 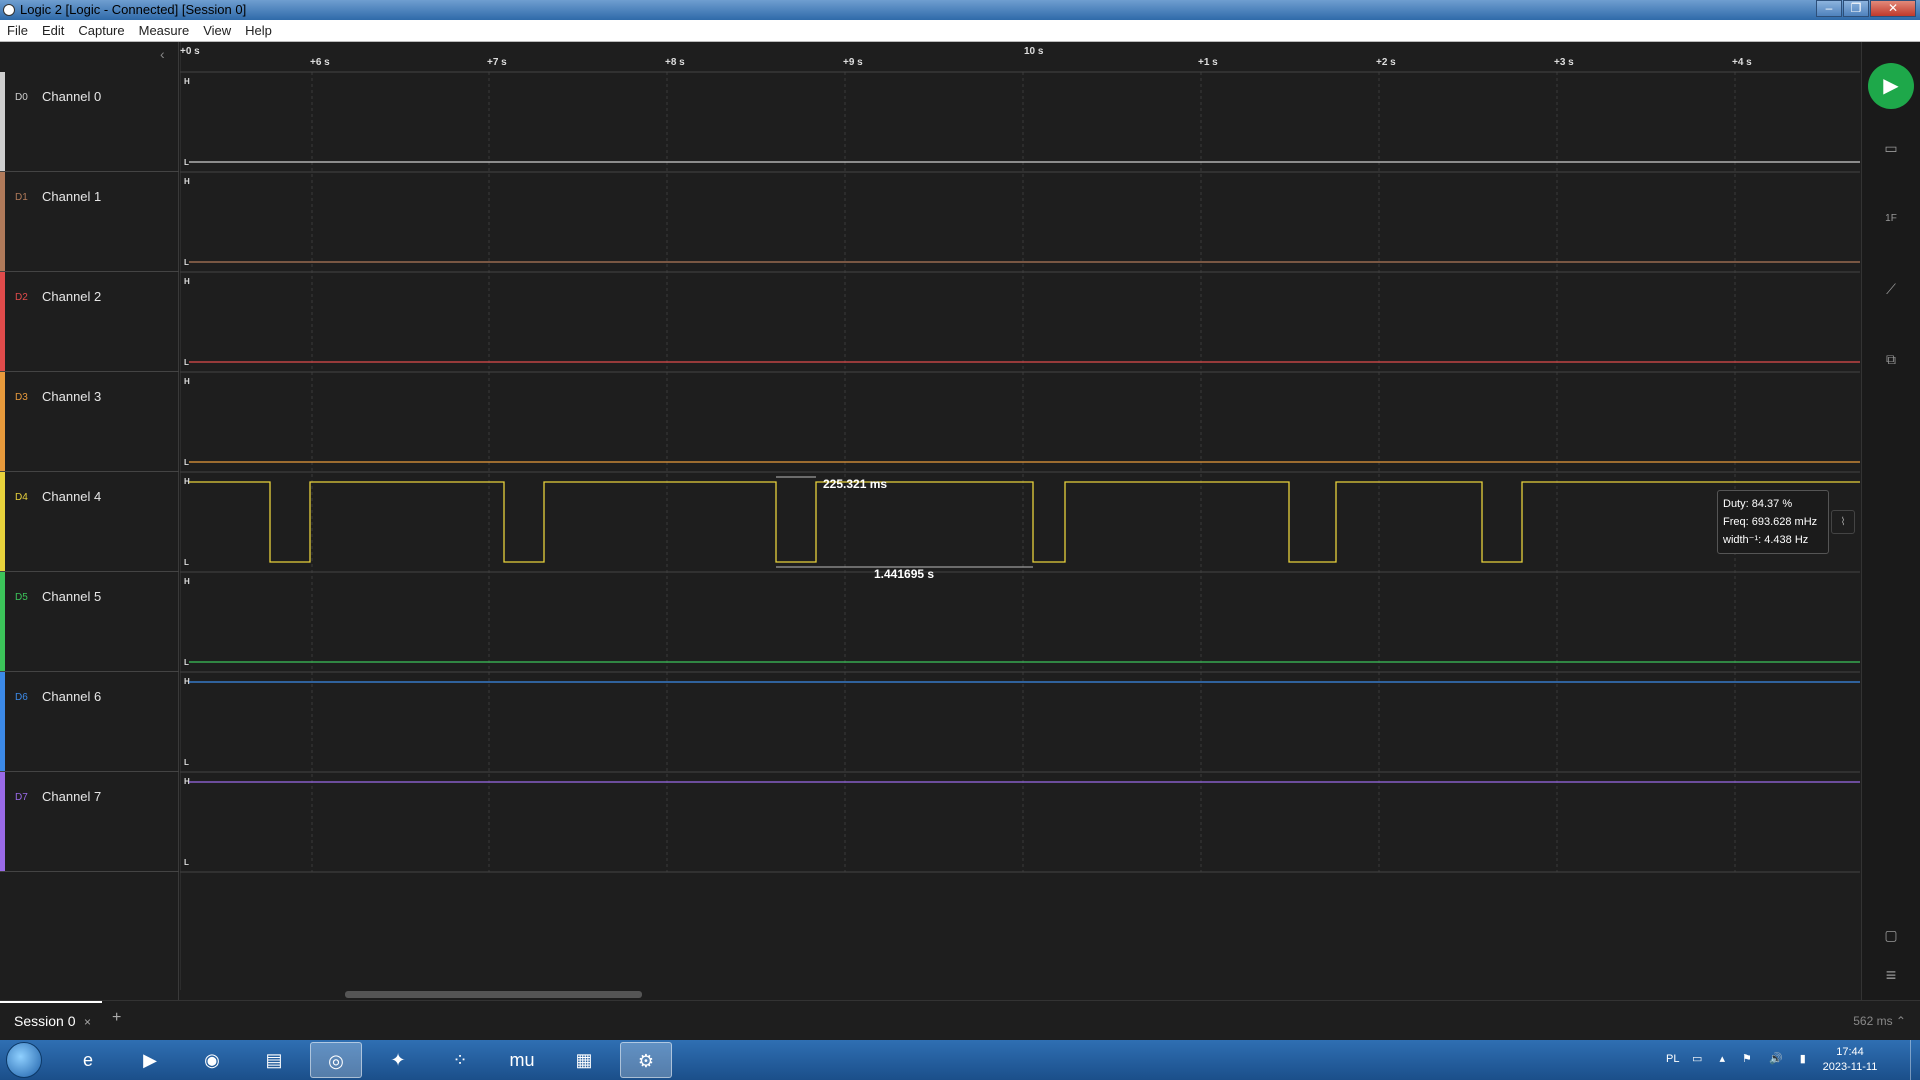 I want to click on channel-id: D3, so click(x=21, y=397).